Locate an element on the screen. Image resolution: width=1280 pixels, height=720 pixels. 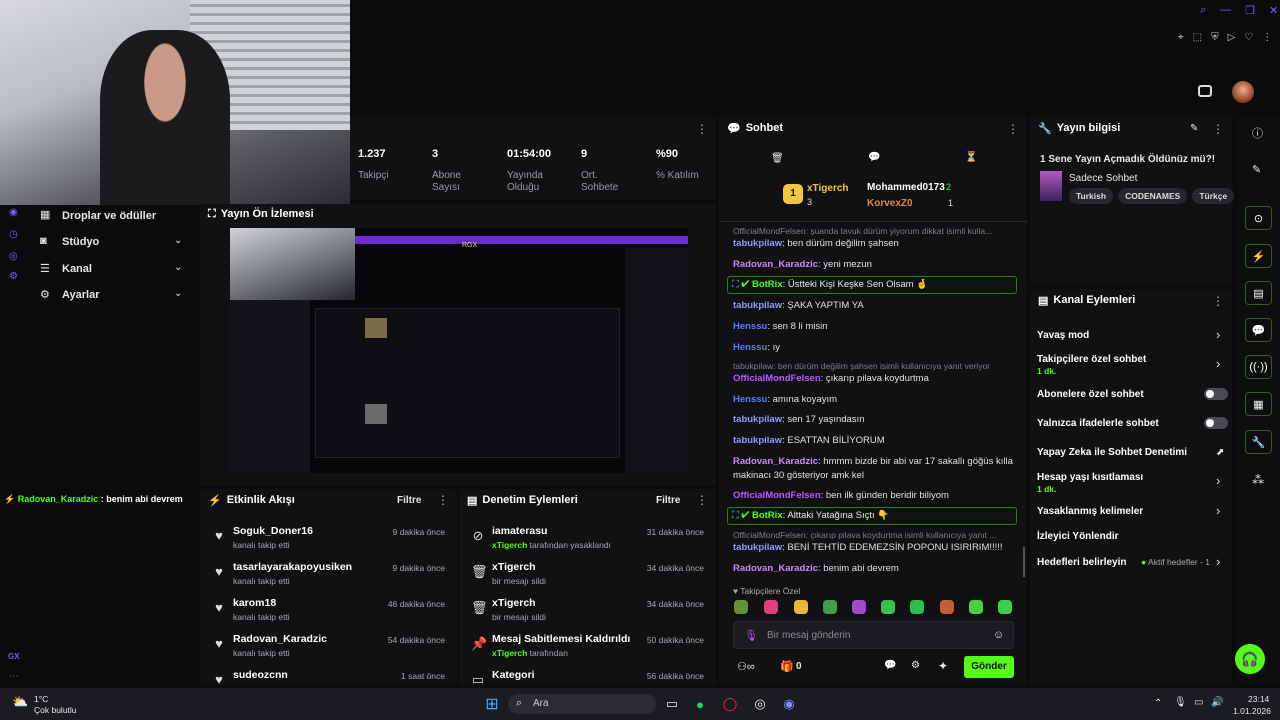
rail-icon: ◷ is located at coordinates (13, 234).